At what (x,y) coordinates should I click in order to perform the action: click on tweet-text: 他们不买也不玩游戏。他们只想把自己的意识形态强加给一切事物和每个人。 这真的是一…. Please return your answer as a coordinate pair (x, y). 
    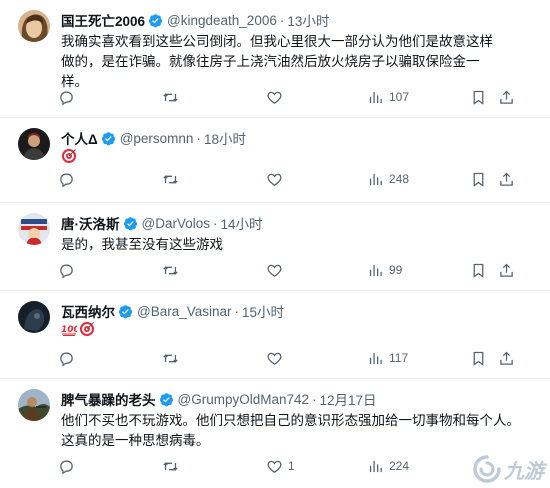
    Looking at the image, I should click on (296, 431).